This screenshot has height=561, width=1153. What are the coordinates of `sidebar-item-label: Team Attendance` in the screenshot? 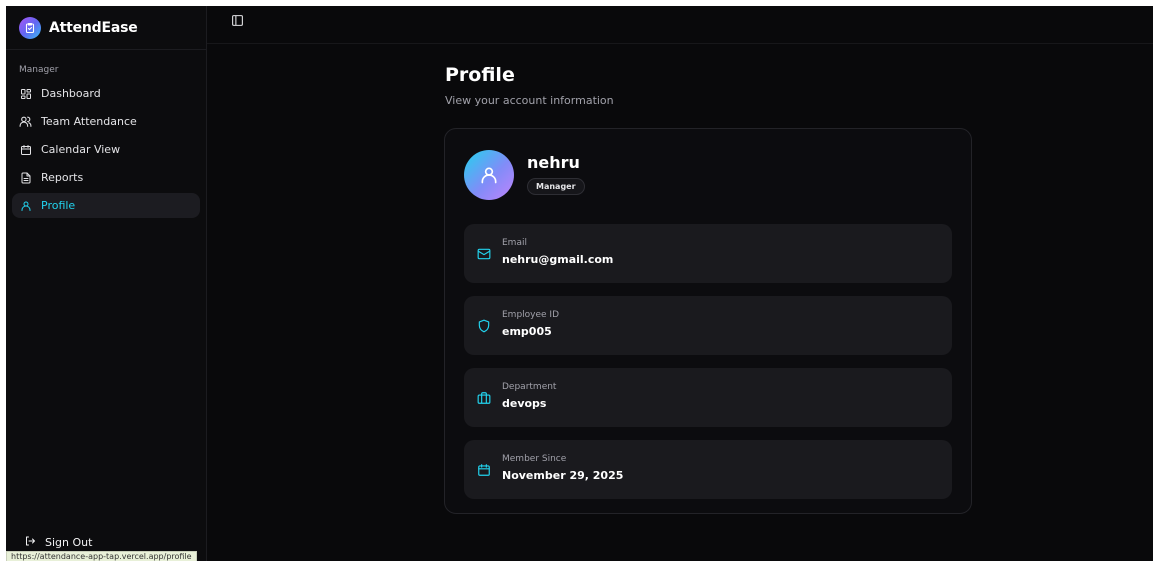 It's located at (89, 121).